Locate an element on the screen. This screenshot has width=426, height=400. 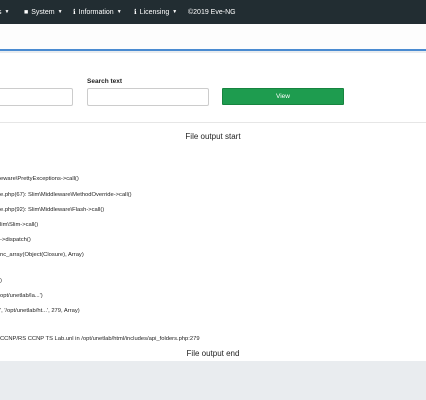
divider is located at coordinates (213, 122).